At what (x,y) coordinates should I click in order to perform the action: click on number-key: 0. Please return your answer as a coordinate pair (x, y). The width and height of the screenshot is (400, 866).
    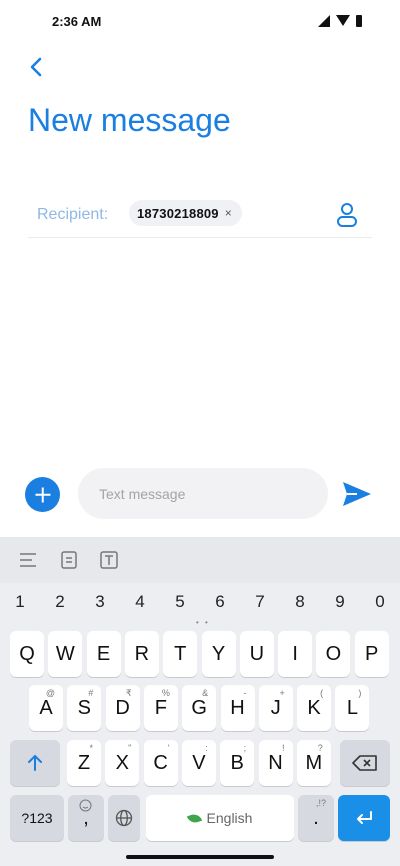
    Looking at the image, I should click on (380, 602).